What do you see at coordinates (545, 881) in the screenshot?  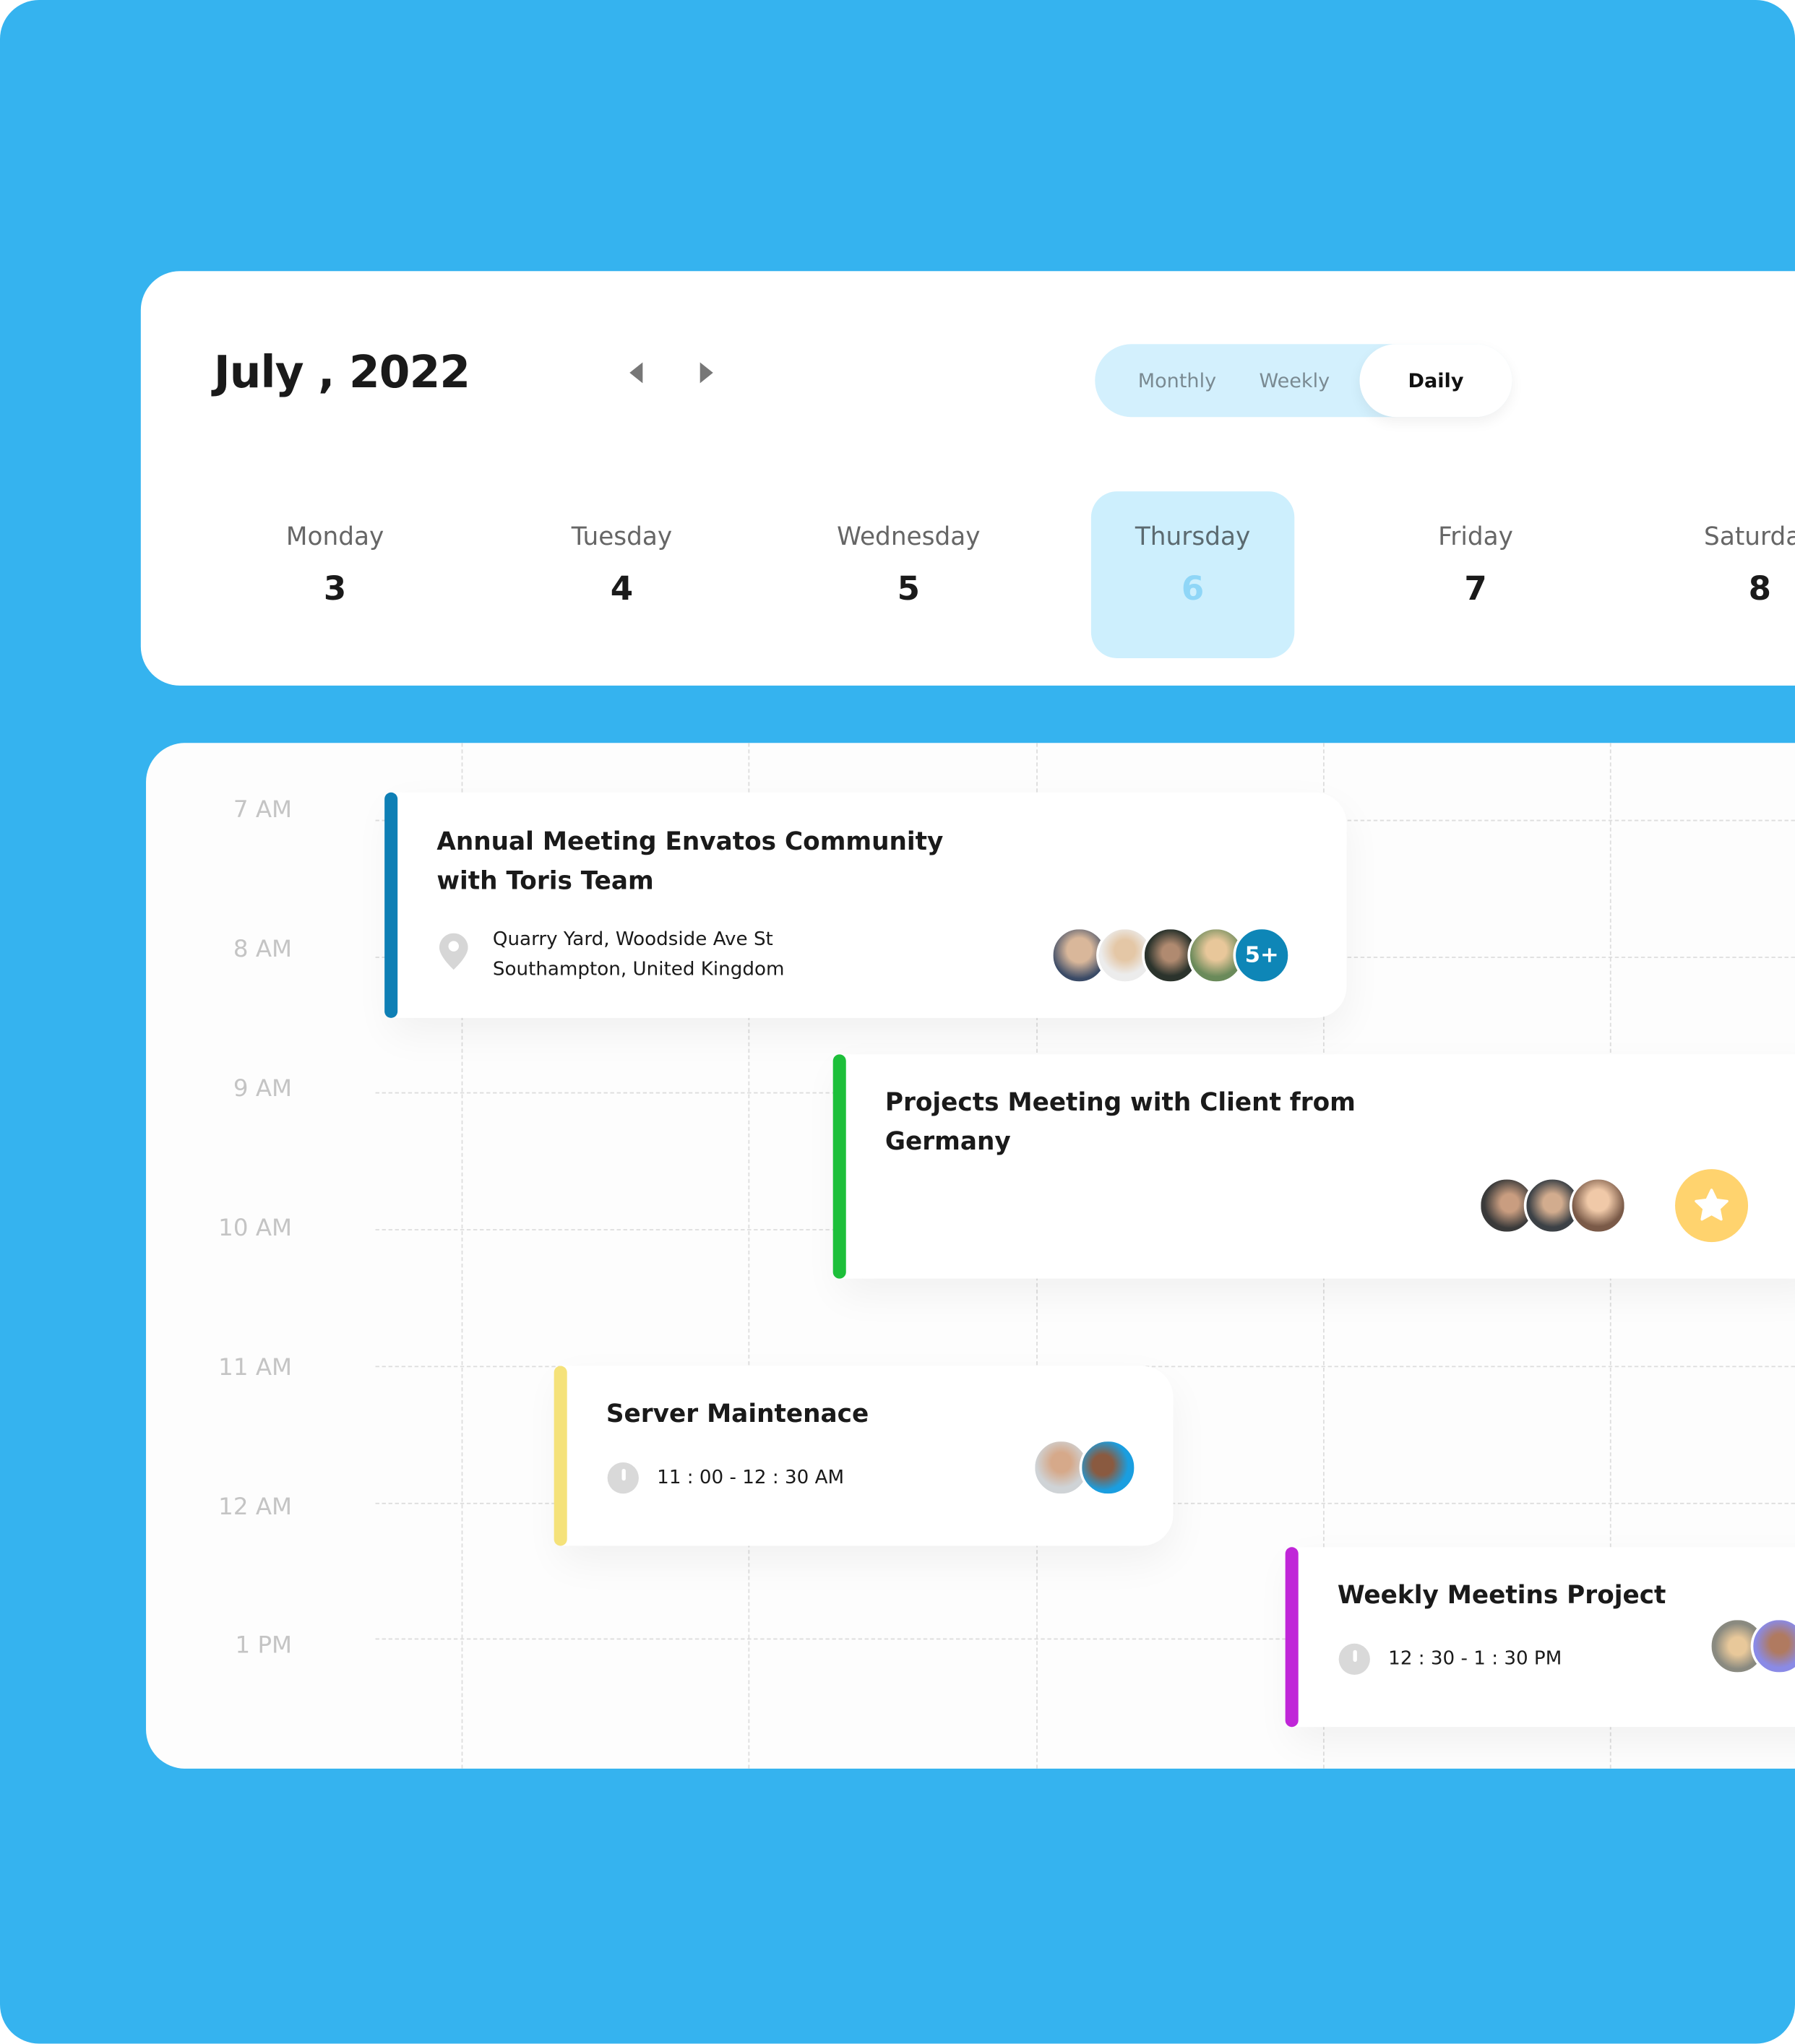 I see `title-line: with Toris Team` at bounding box center [545, 881].